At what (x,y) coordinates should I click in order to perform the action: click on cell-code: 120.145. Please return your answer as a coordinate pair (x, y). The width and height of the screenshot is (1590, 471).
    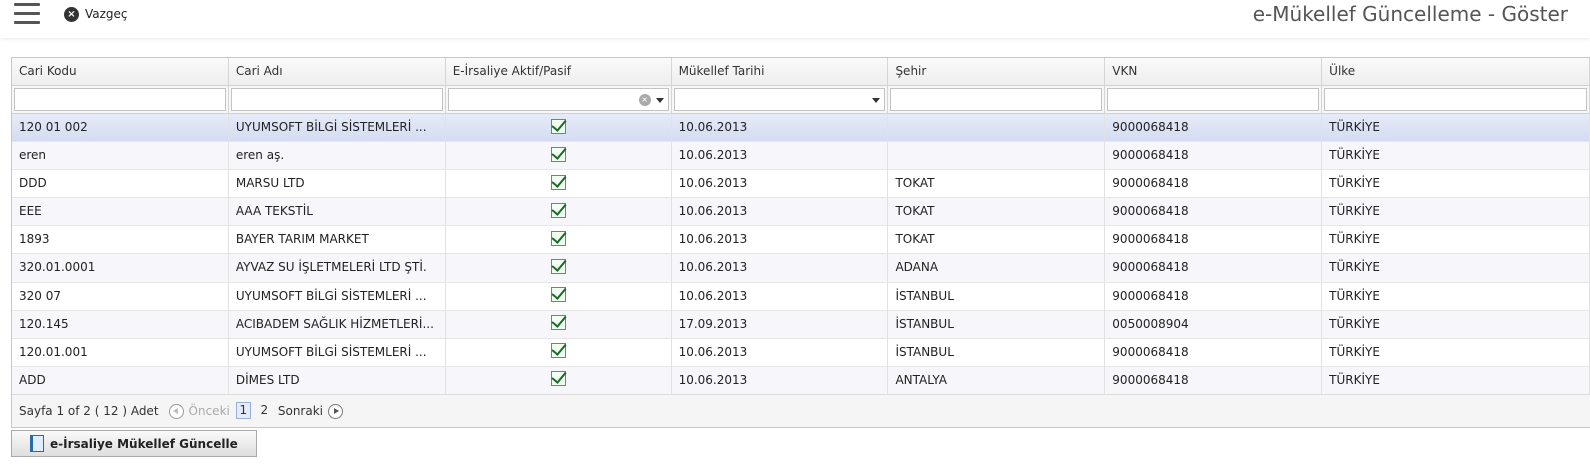
    Looking at the image, I should click on (120, 324).